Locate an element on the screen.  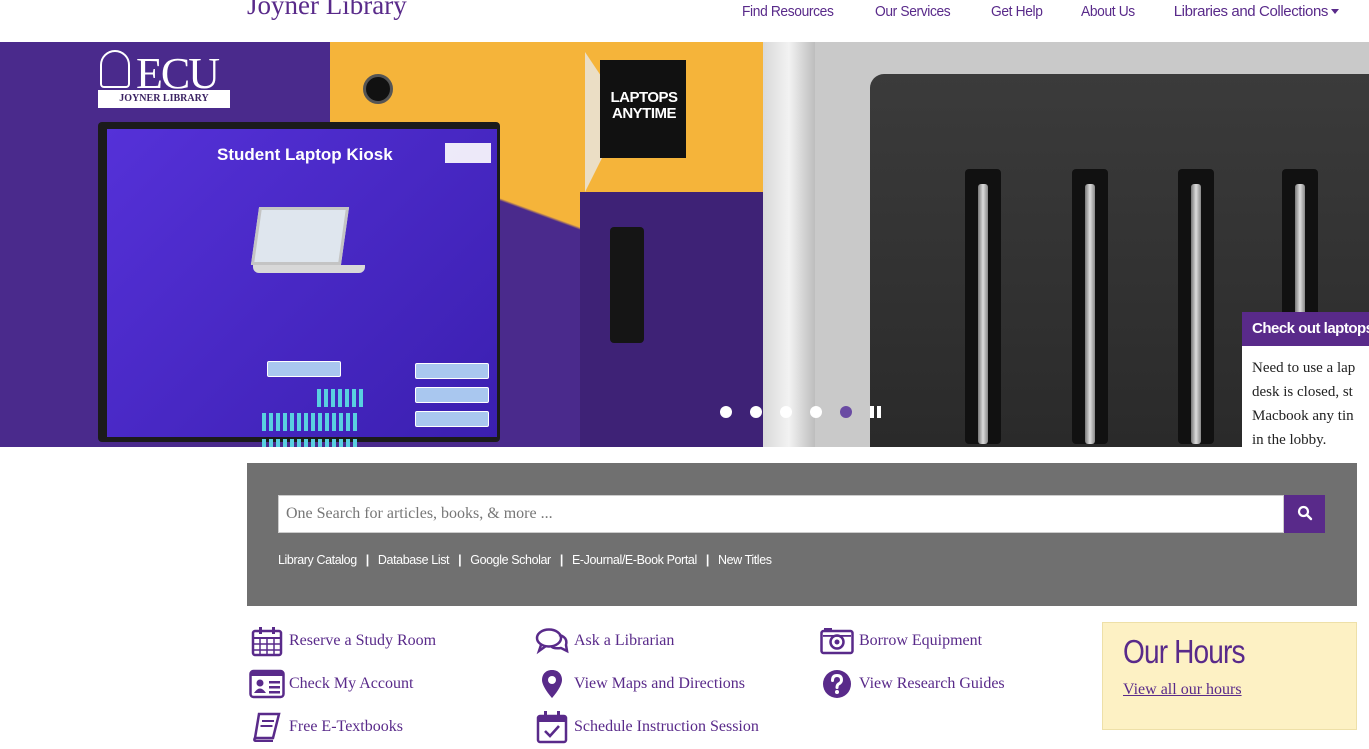
quick-link-free-etextbooks: Free E-Textbooks is located at coordinates (326, 727).